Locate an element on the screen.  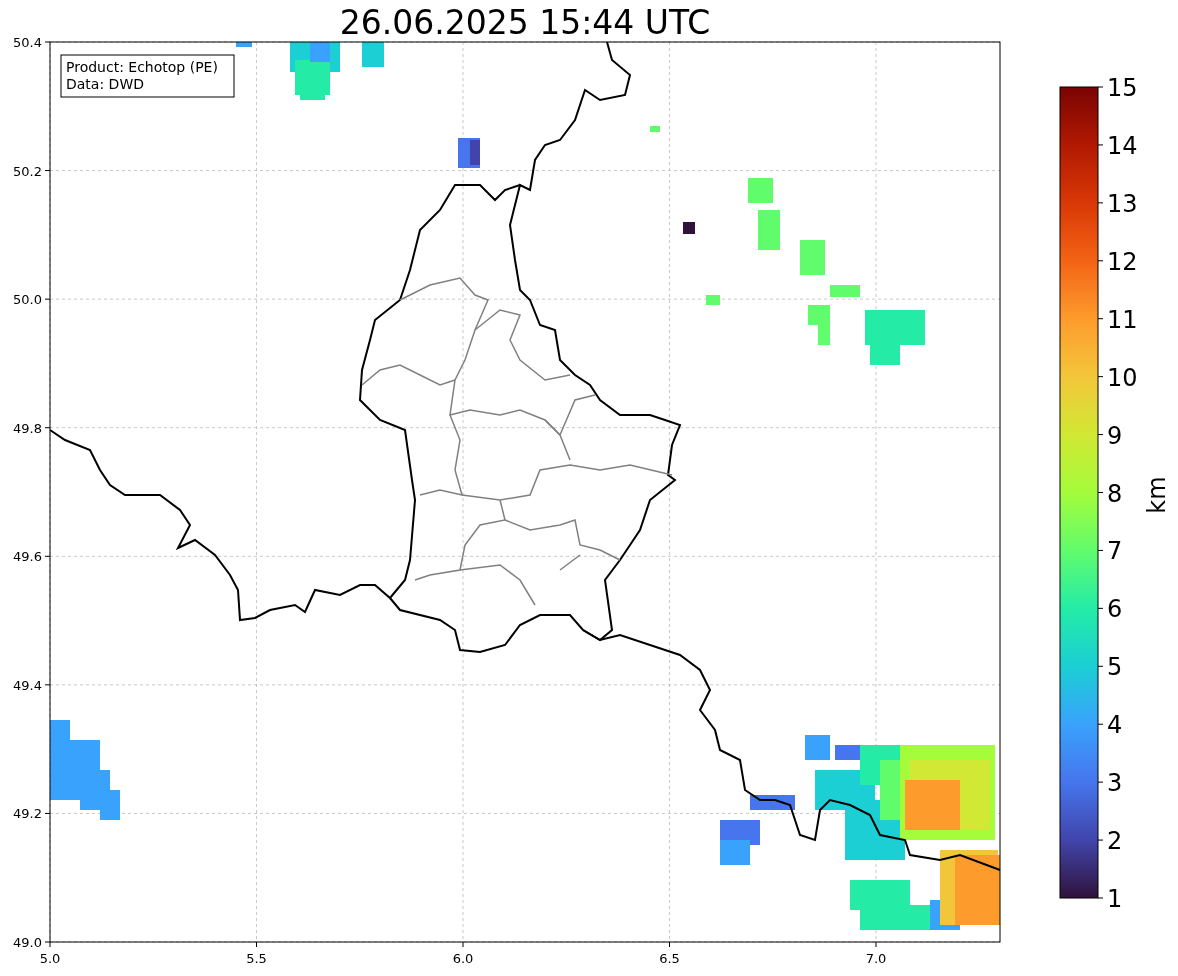
colorbar-tick-label: 5 is located at coordinates (1115, 667).